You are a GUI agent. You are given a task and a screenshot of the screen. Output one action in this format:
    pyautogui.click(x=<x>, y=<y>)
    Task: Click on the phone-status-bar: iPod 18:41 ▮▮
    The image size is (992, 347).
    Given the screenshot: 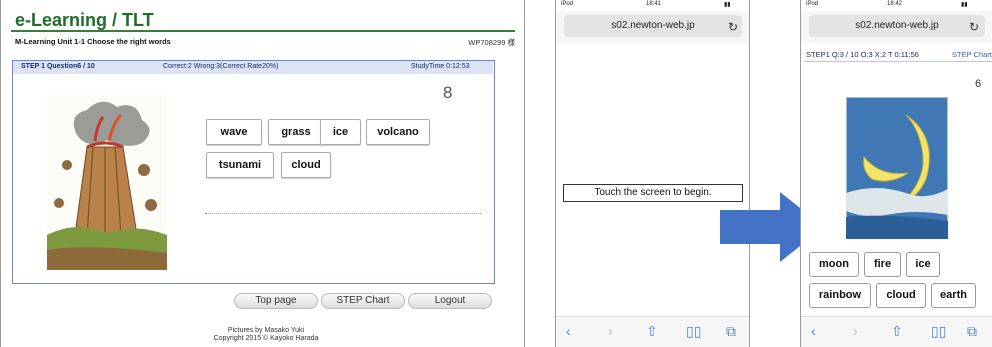 What is the action you would take?
    pyautogui.click(x=652, y=5)
    